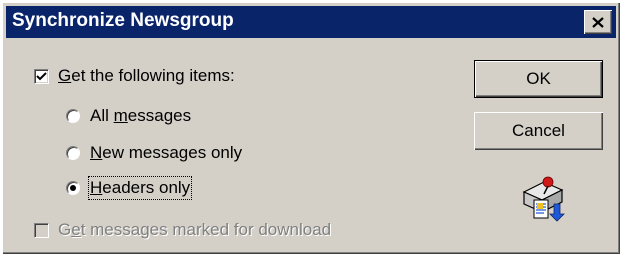 Image resolution: width=626 pixels, height=262 pixels. I want to click on headers-only-radio, so click(73, 188).